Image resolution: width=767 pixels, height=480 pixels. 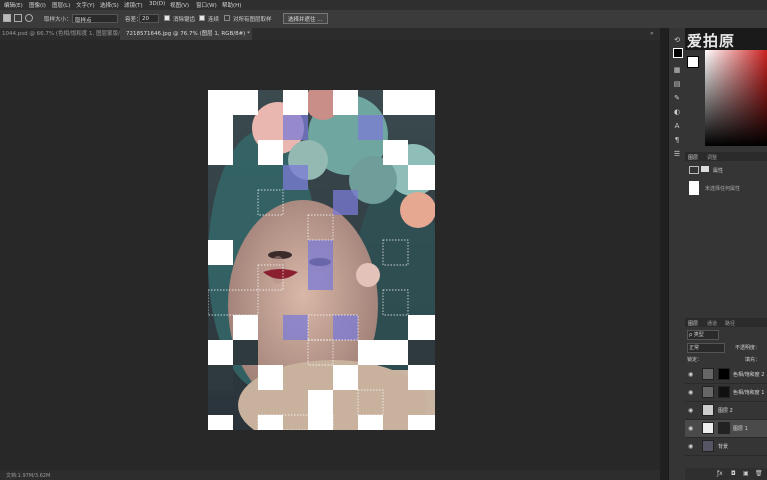 I want to click on layer-name: 图层 2, so click(x=725, y=411).